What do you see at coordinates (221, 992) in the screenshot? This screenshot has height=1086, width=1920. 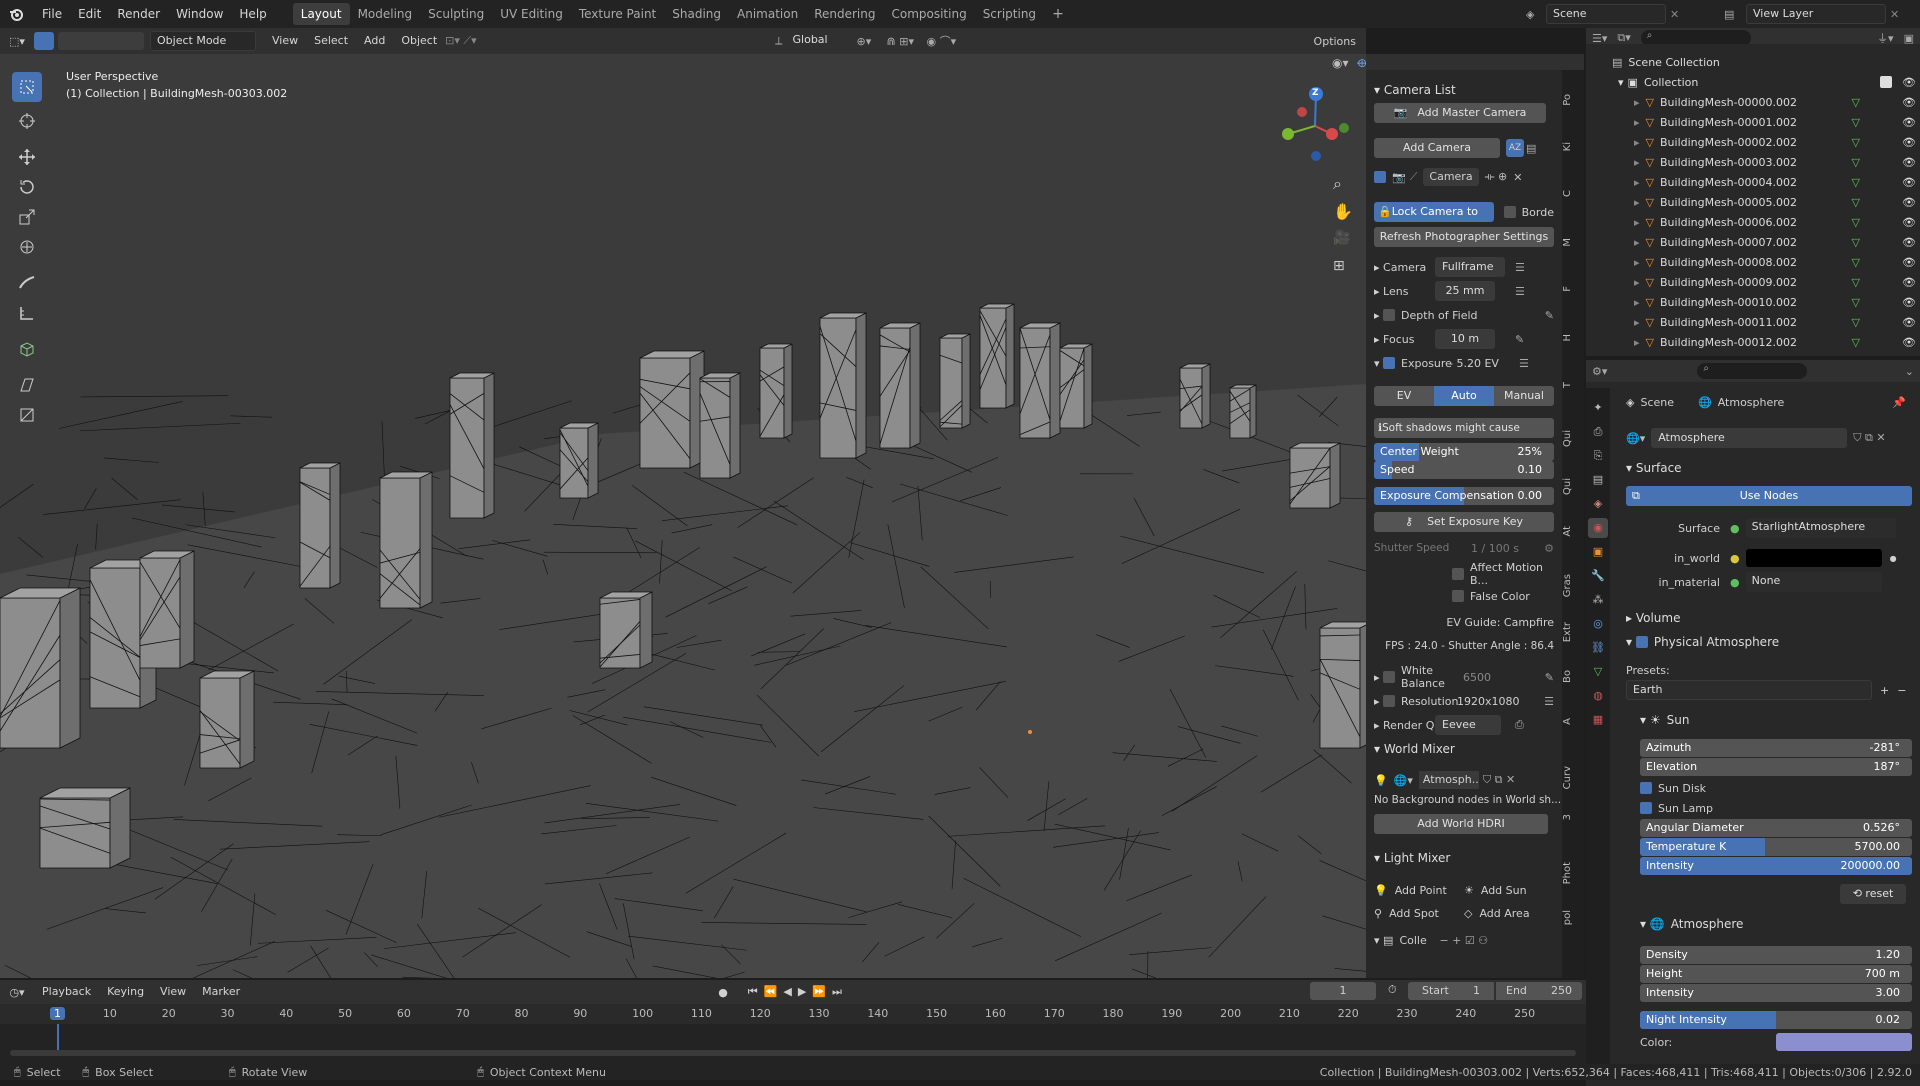 I see `menu-marker: Marker` at bounding box center [221, 992].